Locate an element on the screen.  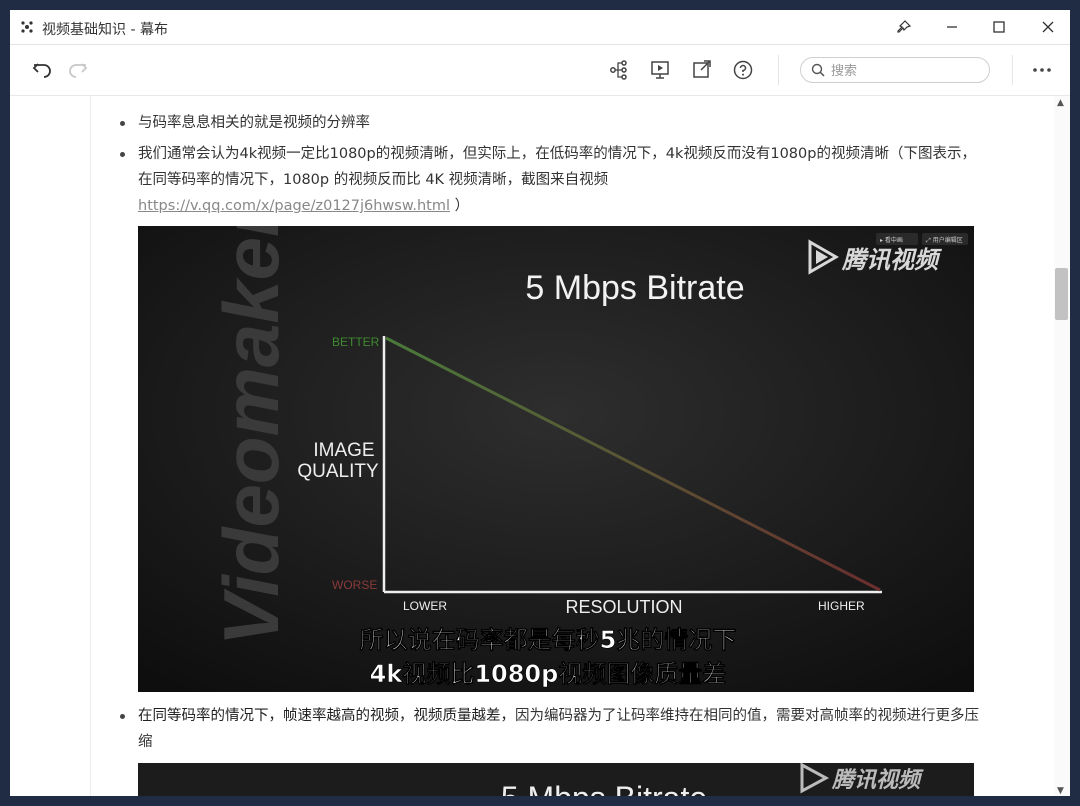
toolbar is located at coordinates (540, 70).